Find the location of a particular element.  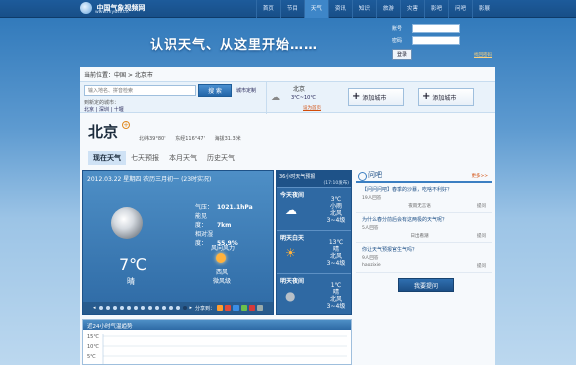

share-label: 分享到： is located at coordinates (204, 308).